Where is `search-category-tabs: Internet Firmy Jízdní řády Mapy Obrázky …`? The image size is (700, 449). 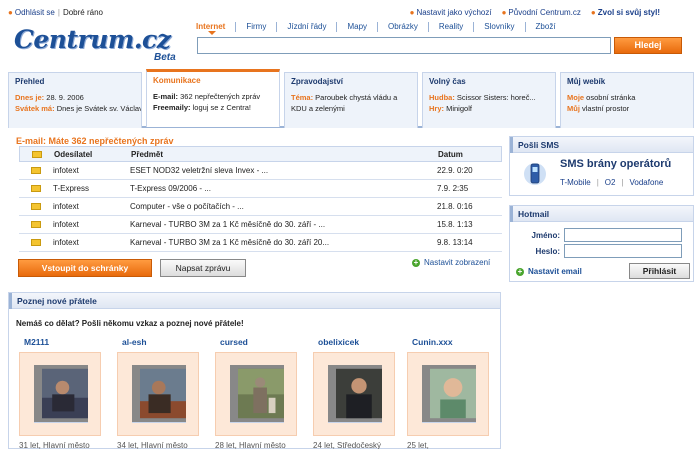
search-category-tabs: Internet Firmy Jízdní řády Mapy Obrázky … is located at coordinates (438, 28).